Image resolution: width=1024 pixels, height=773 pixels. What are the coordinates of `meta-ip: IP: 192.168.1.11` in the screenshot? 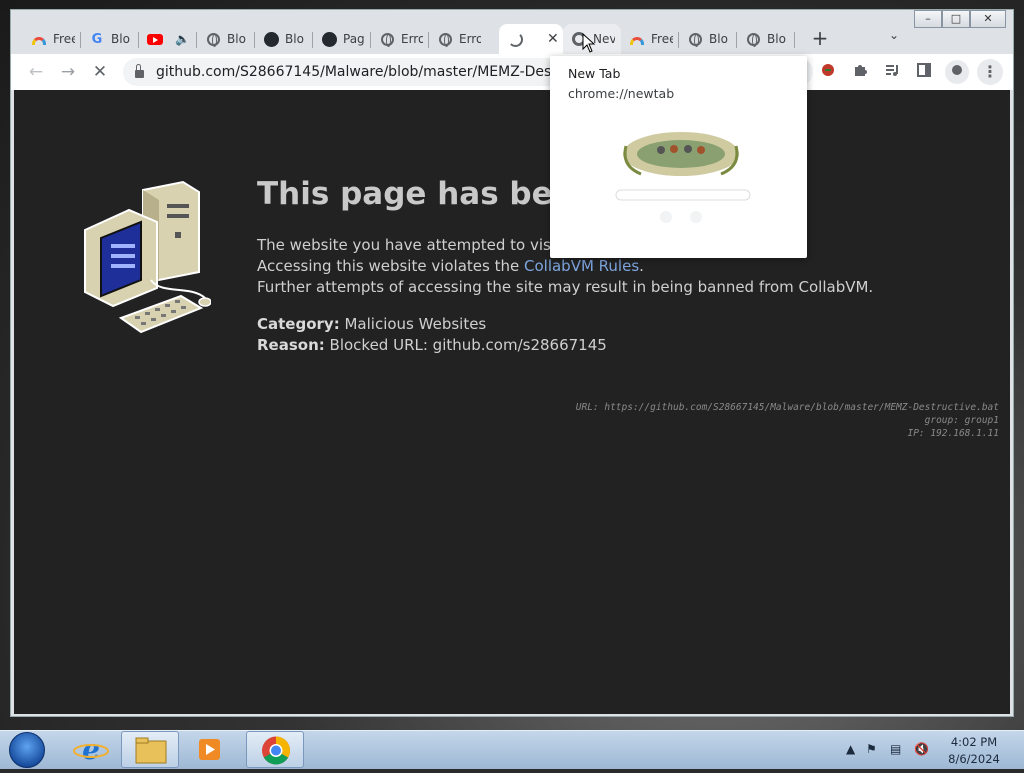 It's located at (953, 433).